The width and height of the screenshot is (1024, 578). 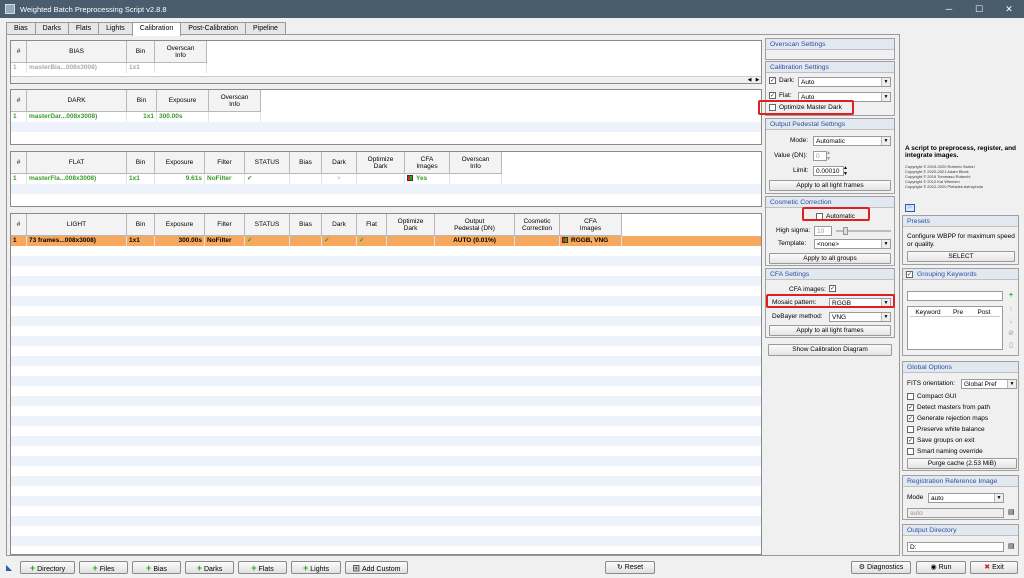 I want to click on section-title: Presets, so click(x=960, y=221).